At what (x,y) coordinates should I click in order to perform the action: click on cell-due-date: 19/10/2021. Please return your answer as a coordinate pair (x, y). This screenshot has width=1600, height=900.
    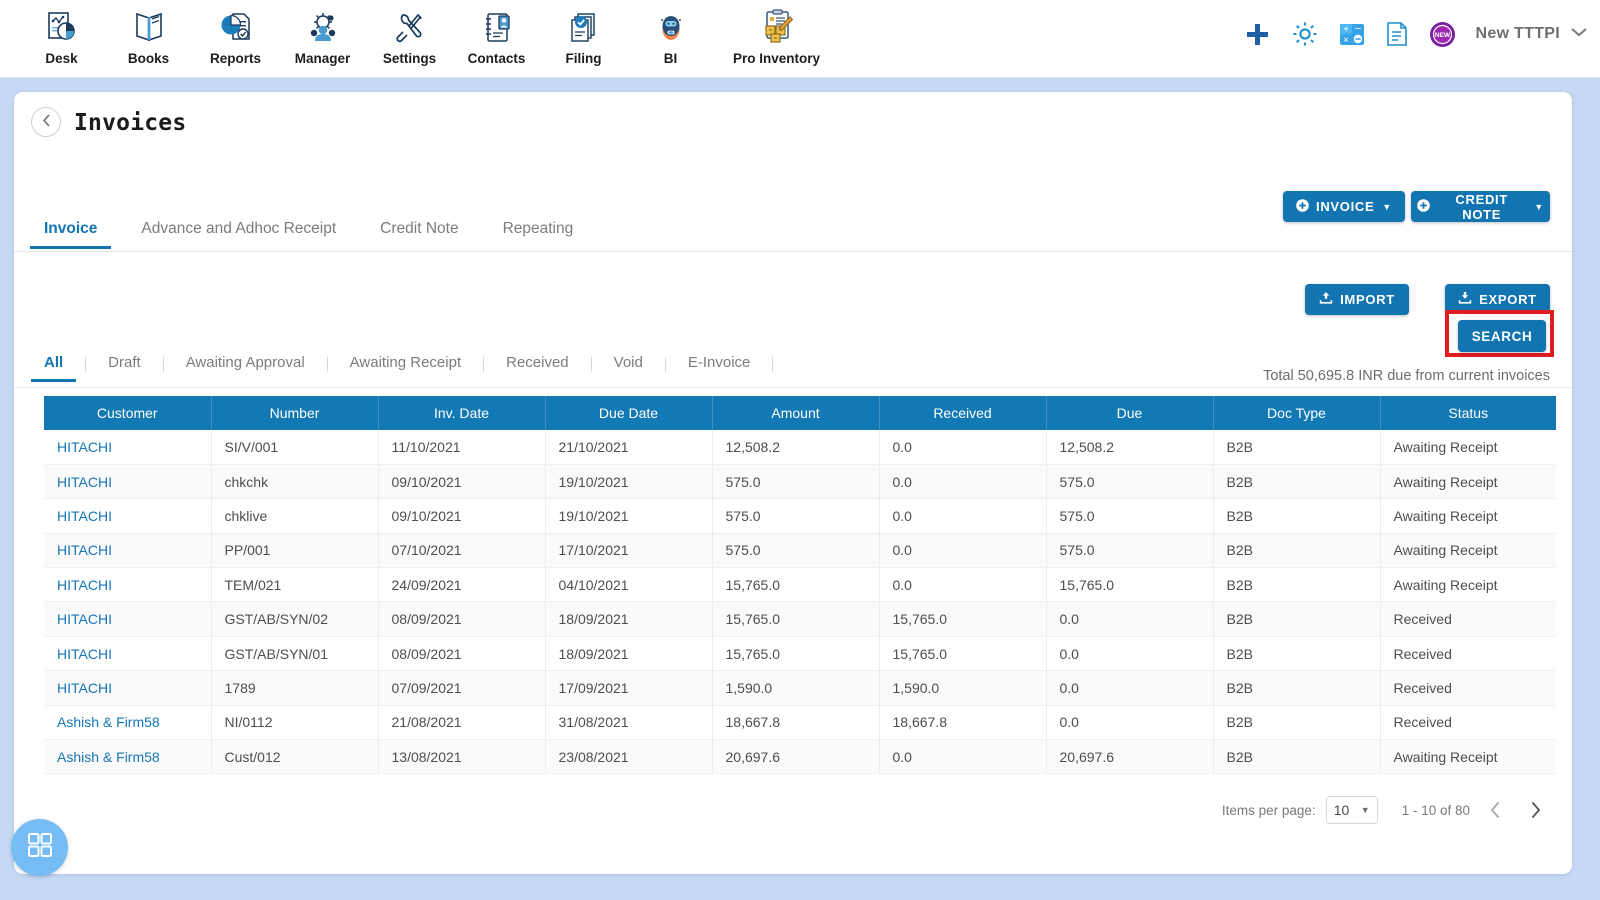
    Looking at the image, I should click on (629, 516).